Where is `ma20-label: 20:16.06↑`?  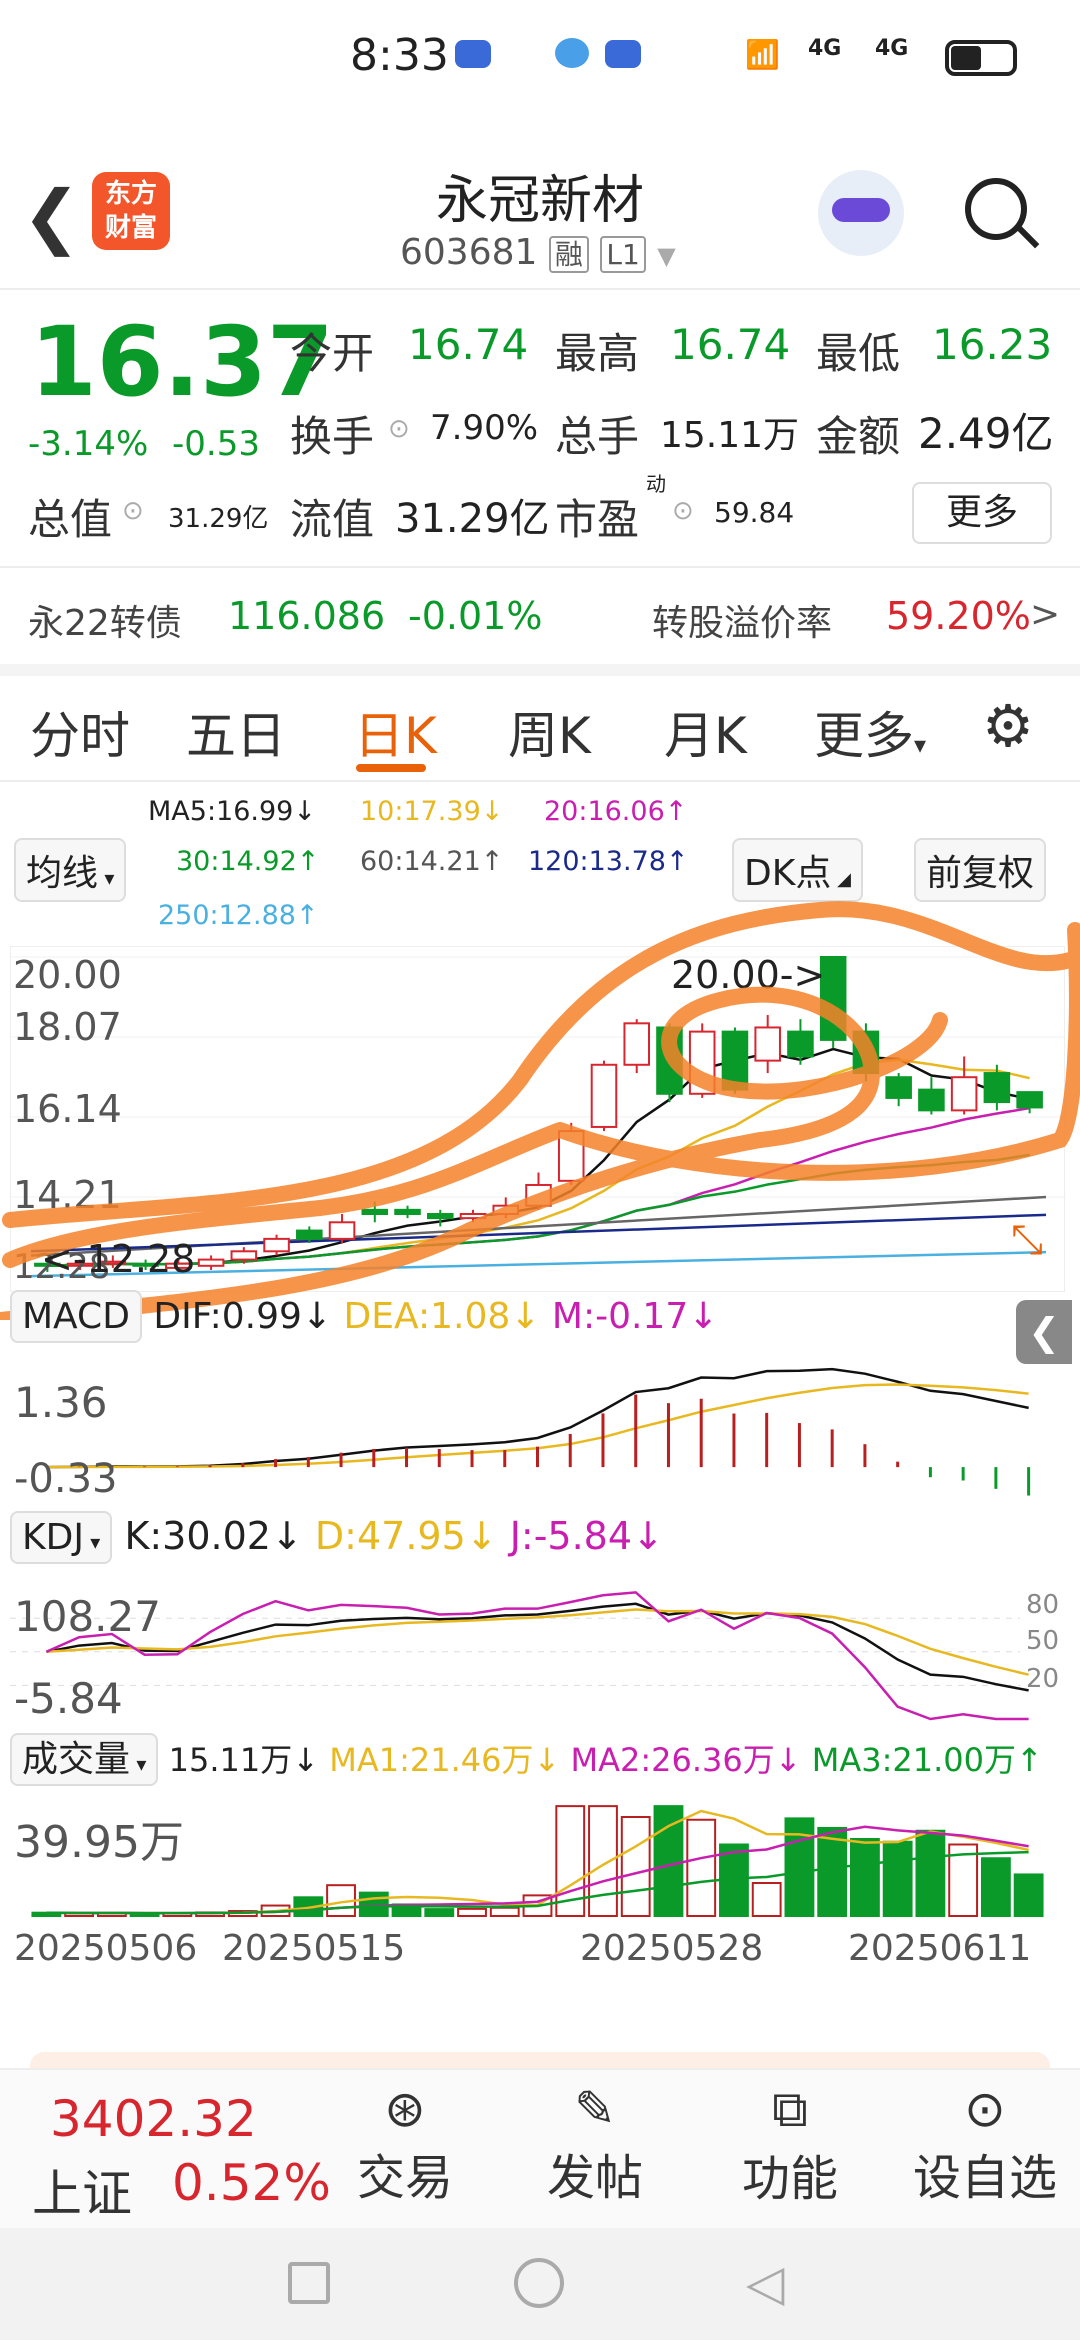 ma20-label: 20:16.06↑ is located at coordinates (616, 811).